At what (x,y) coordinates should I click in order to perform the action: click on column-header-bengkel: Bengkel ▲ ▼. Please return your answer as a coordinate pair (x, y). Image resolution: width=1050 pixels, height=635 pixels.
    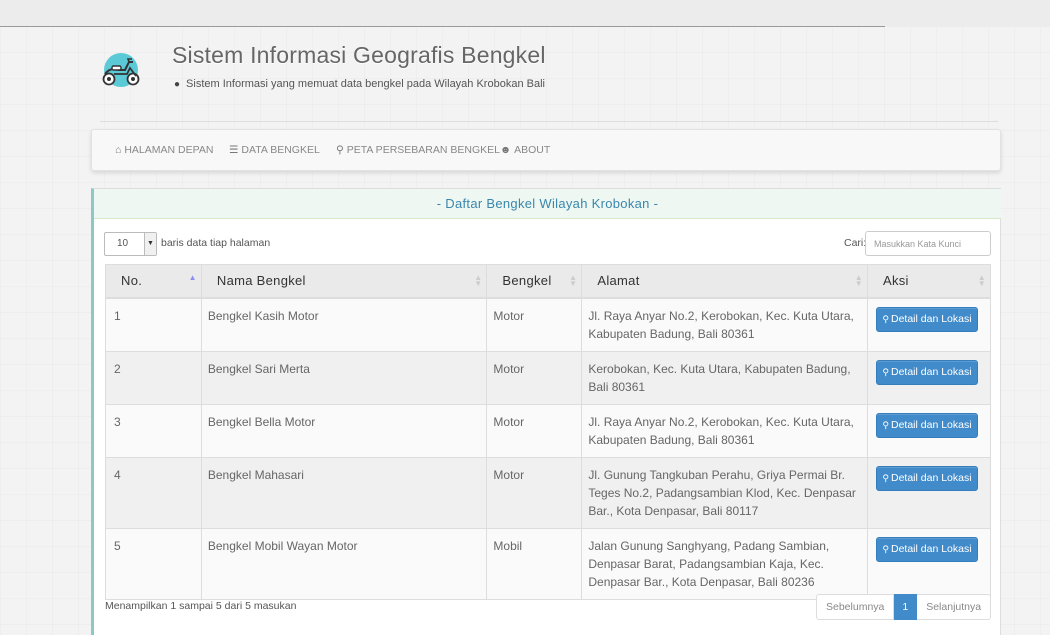
    Looking at the image, I should click on (534, 281).